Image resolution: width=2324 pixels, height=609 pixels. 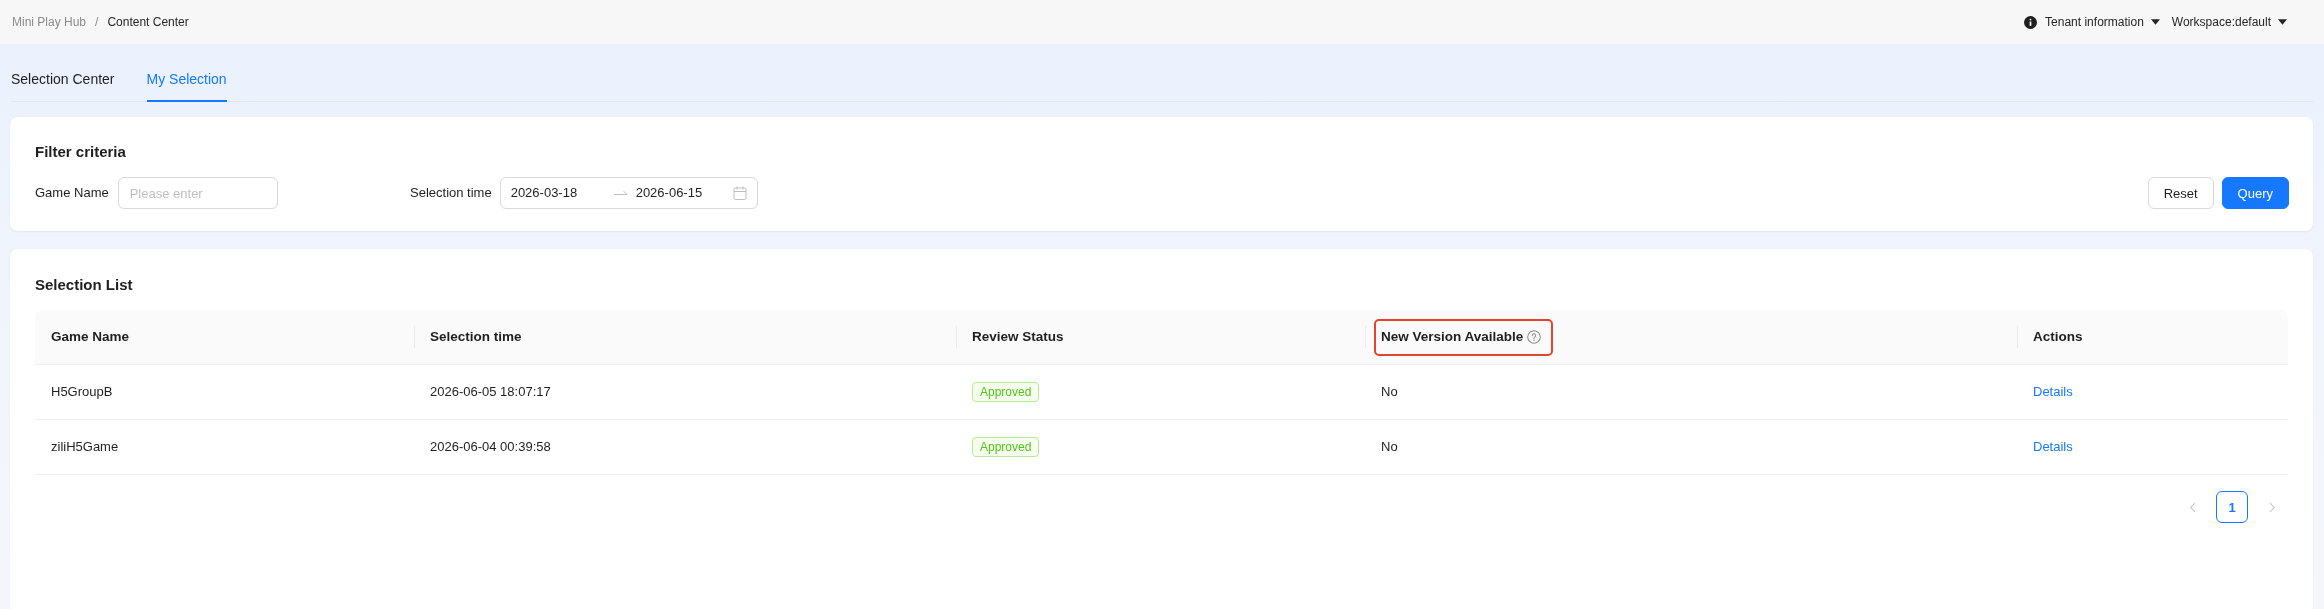 What do you see at coordinates (2255, 193) in the screenshot?
I see `query-button: Query` at bounding box center [2255, 193].